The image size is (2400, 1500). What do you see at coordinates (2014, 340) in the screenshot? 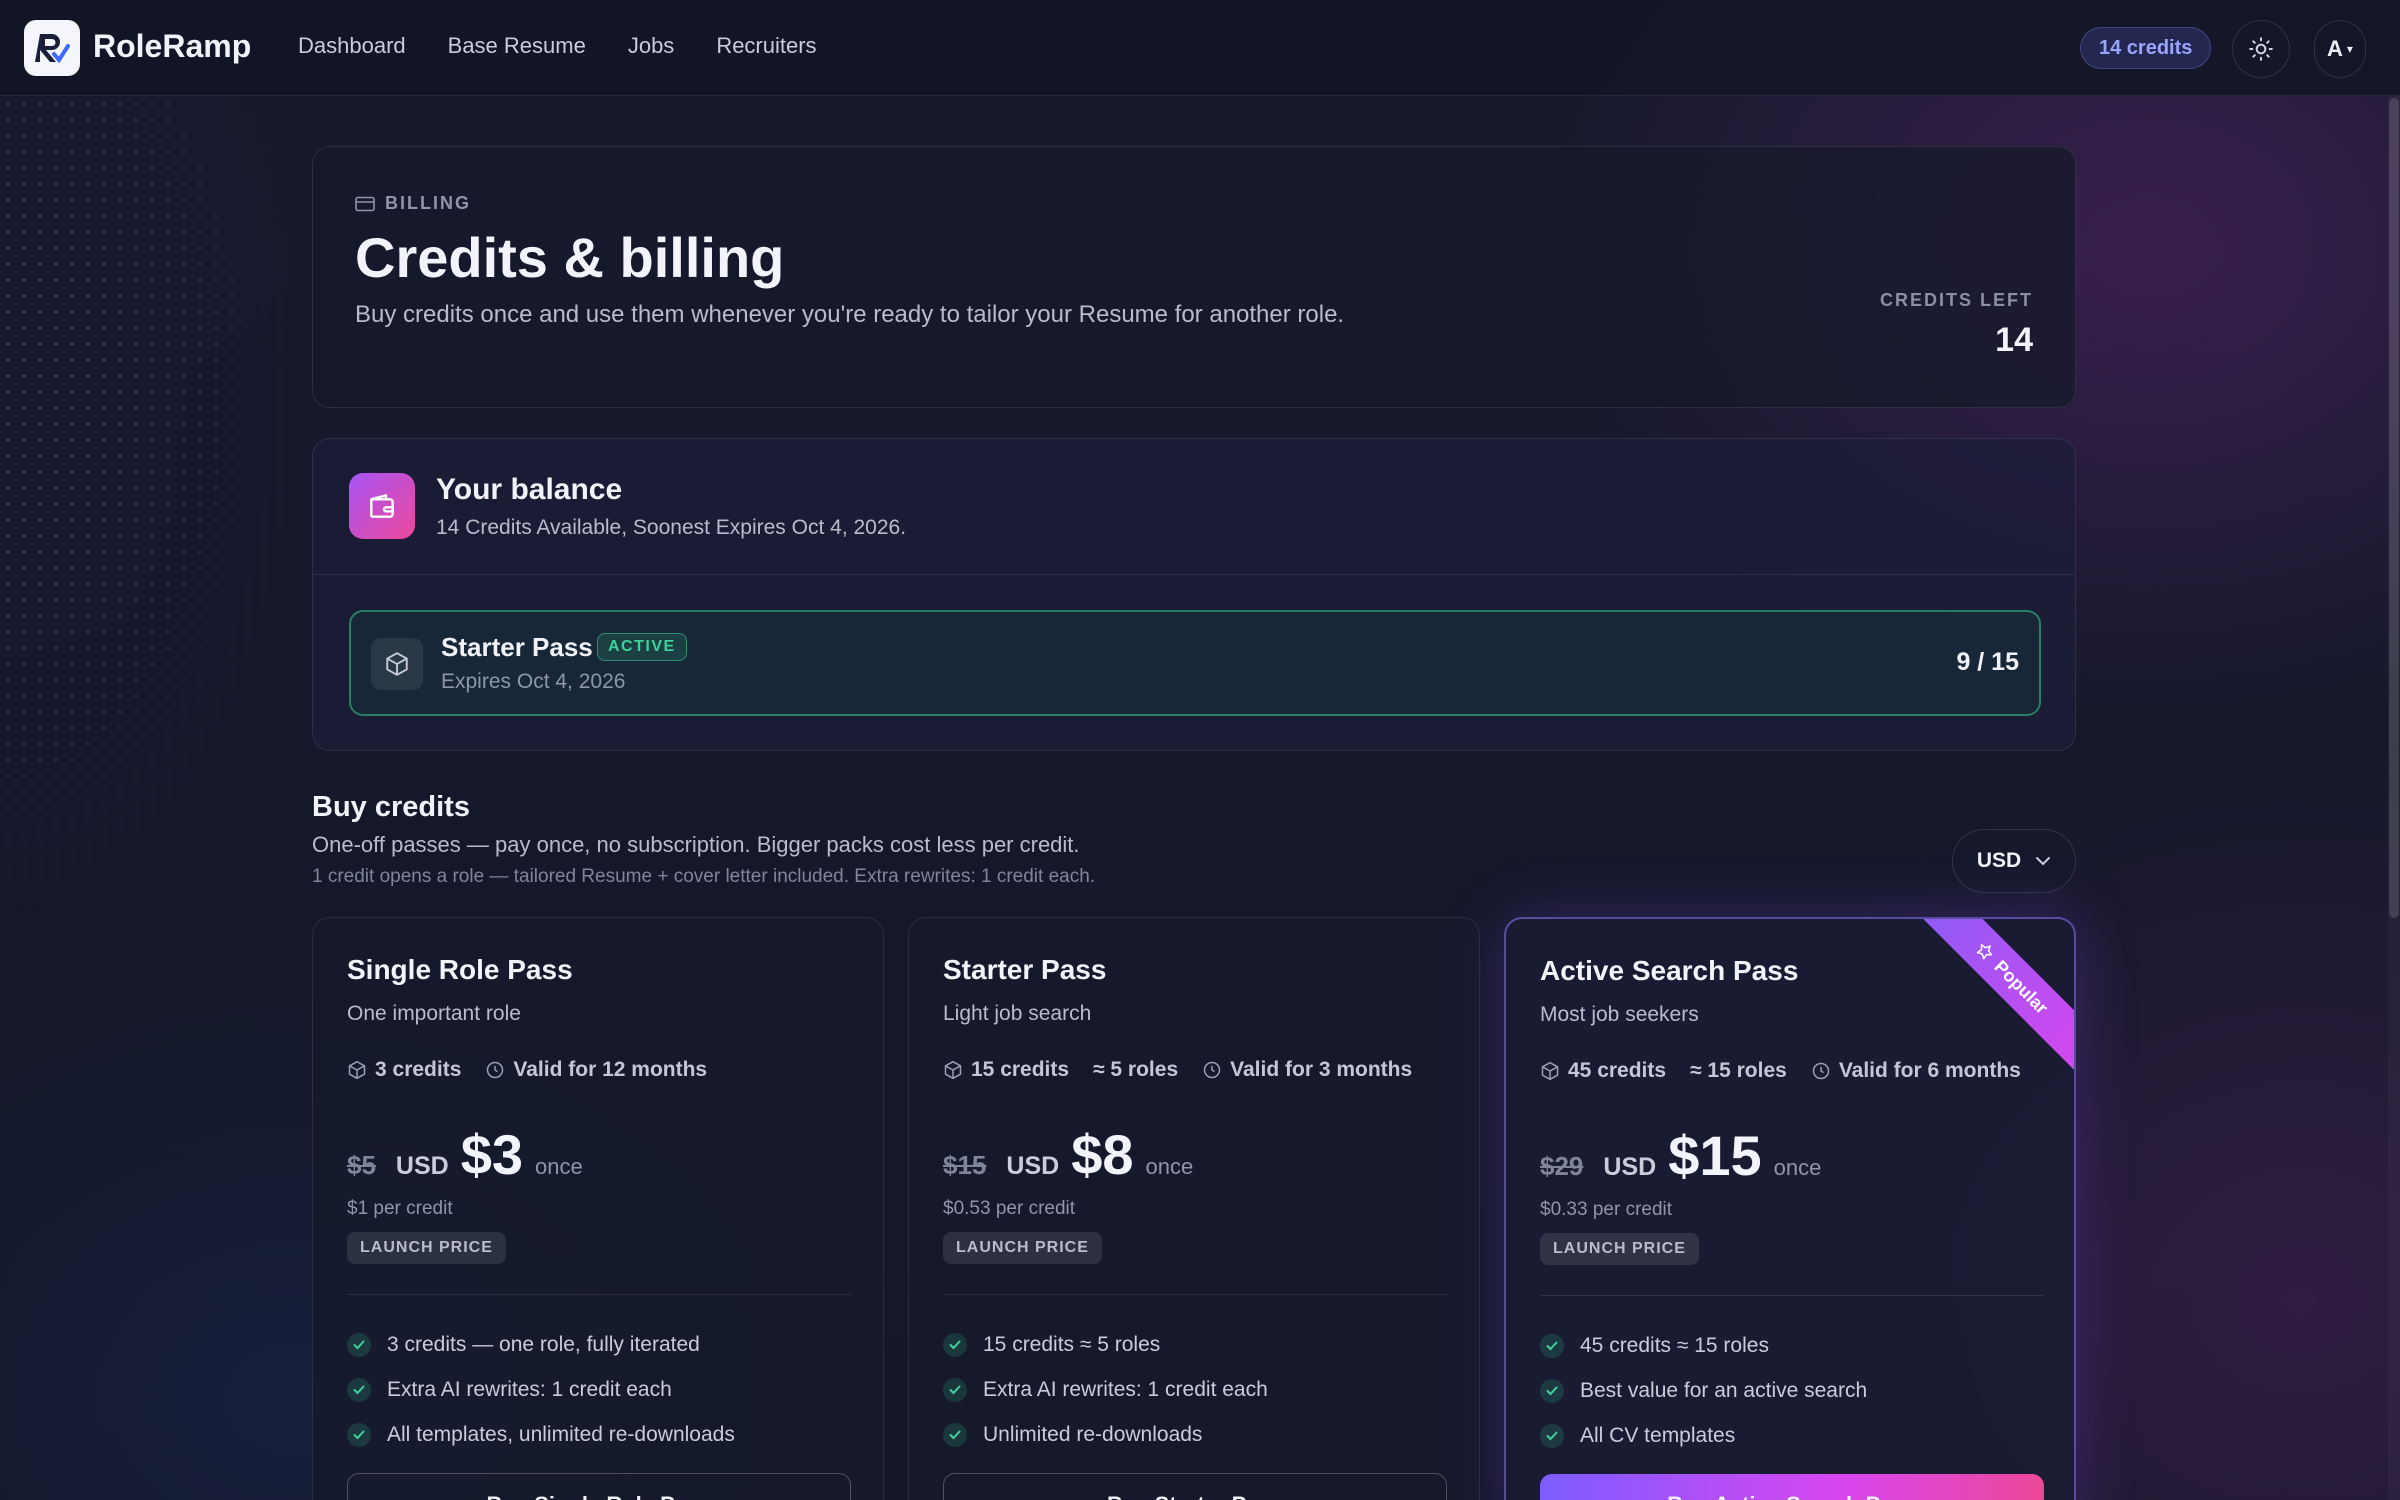
I see `credits-left-value: 14` at bounding box center [2014, 340].